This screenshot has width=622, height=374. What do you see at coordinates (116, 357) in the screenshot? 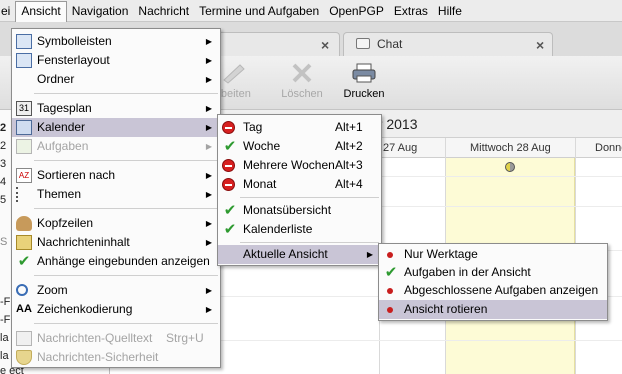
I see `menu-item-sicherheit: Nachrichten-Sicherheit` at bounding box center [116, 357].